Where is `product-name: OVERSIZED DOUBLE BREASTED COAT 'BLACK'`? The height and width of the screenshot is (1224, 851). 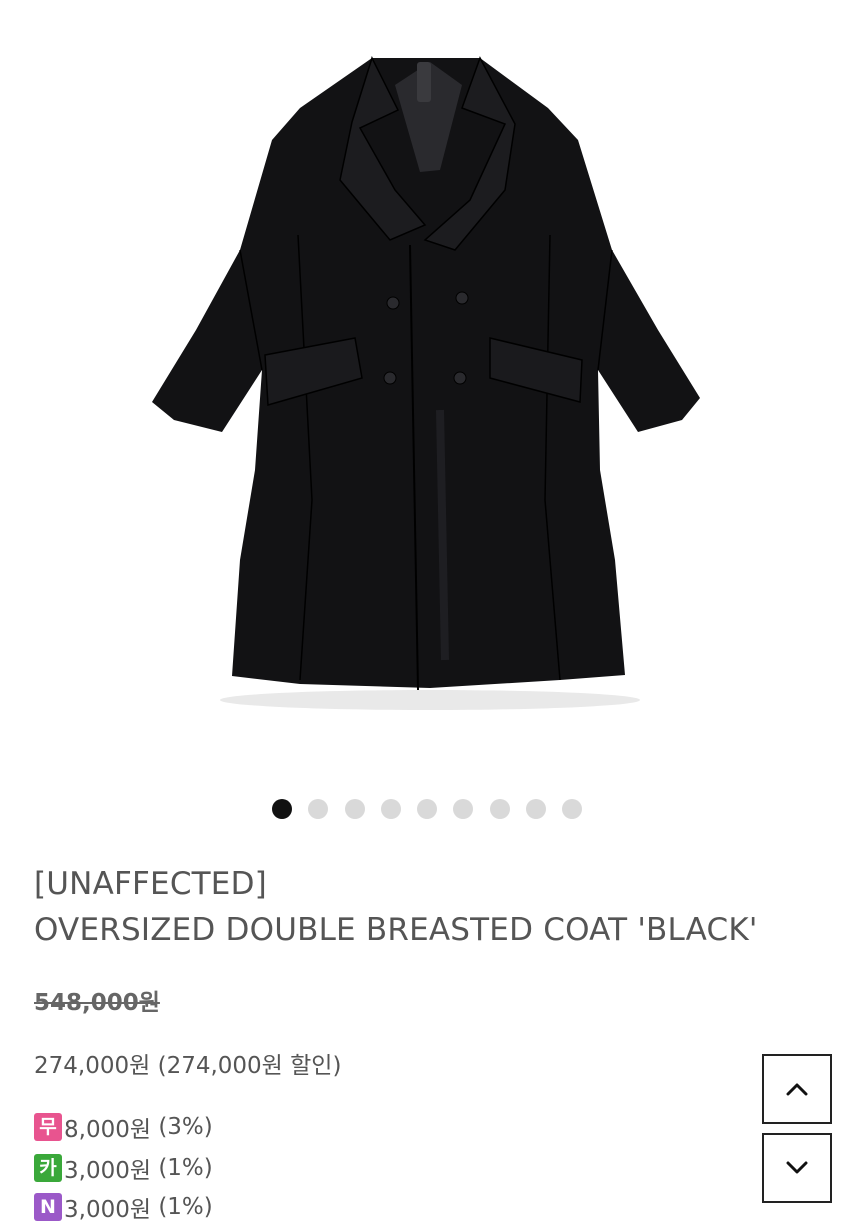 product-name: OVERSIZED DOUBLE BREASTED COAT 'BLACK' is located at coordinates (396, 930).